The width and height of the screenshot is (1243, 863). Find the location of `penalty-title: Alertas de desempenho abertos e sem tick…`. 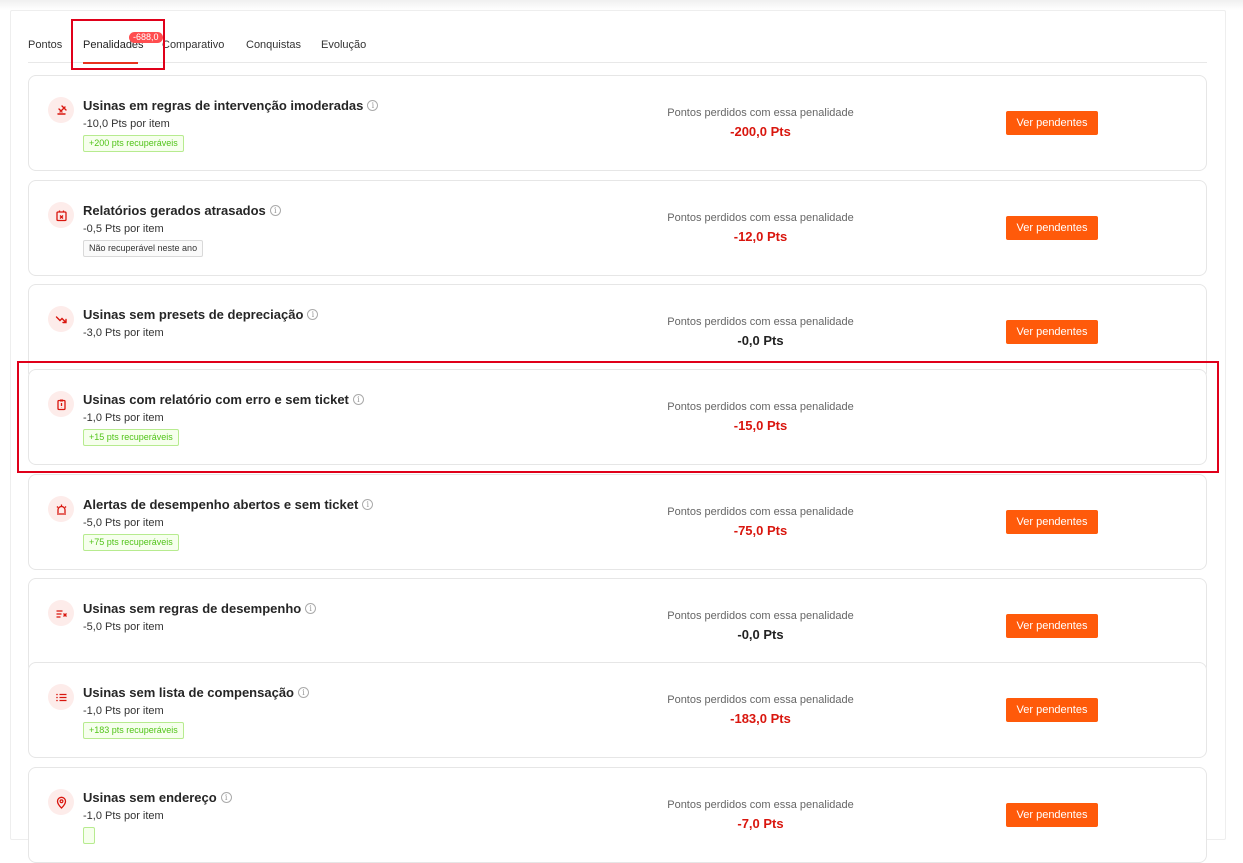

penalty-title: Alertas de desempenho abertos e sem tick… is located at coordinates (228, 504).